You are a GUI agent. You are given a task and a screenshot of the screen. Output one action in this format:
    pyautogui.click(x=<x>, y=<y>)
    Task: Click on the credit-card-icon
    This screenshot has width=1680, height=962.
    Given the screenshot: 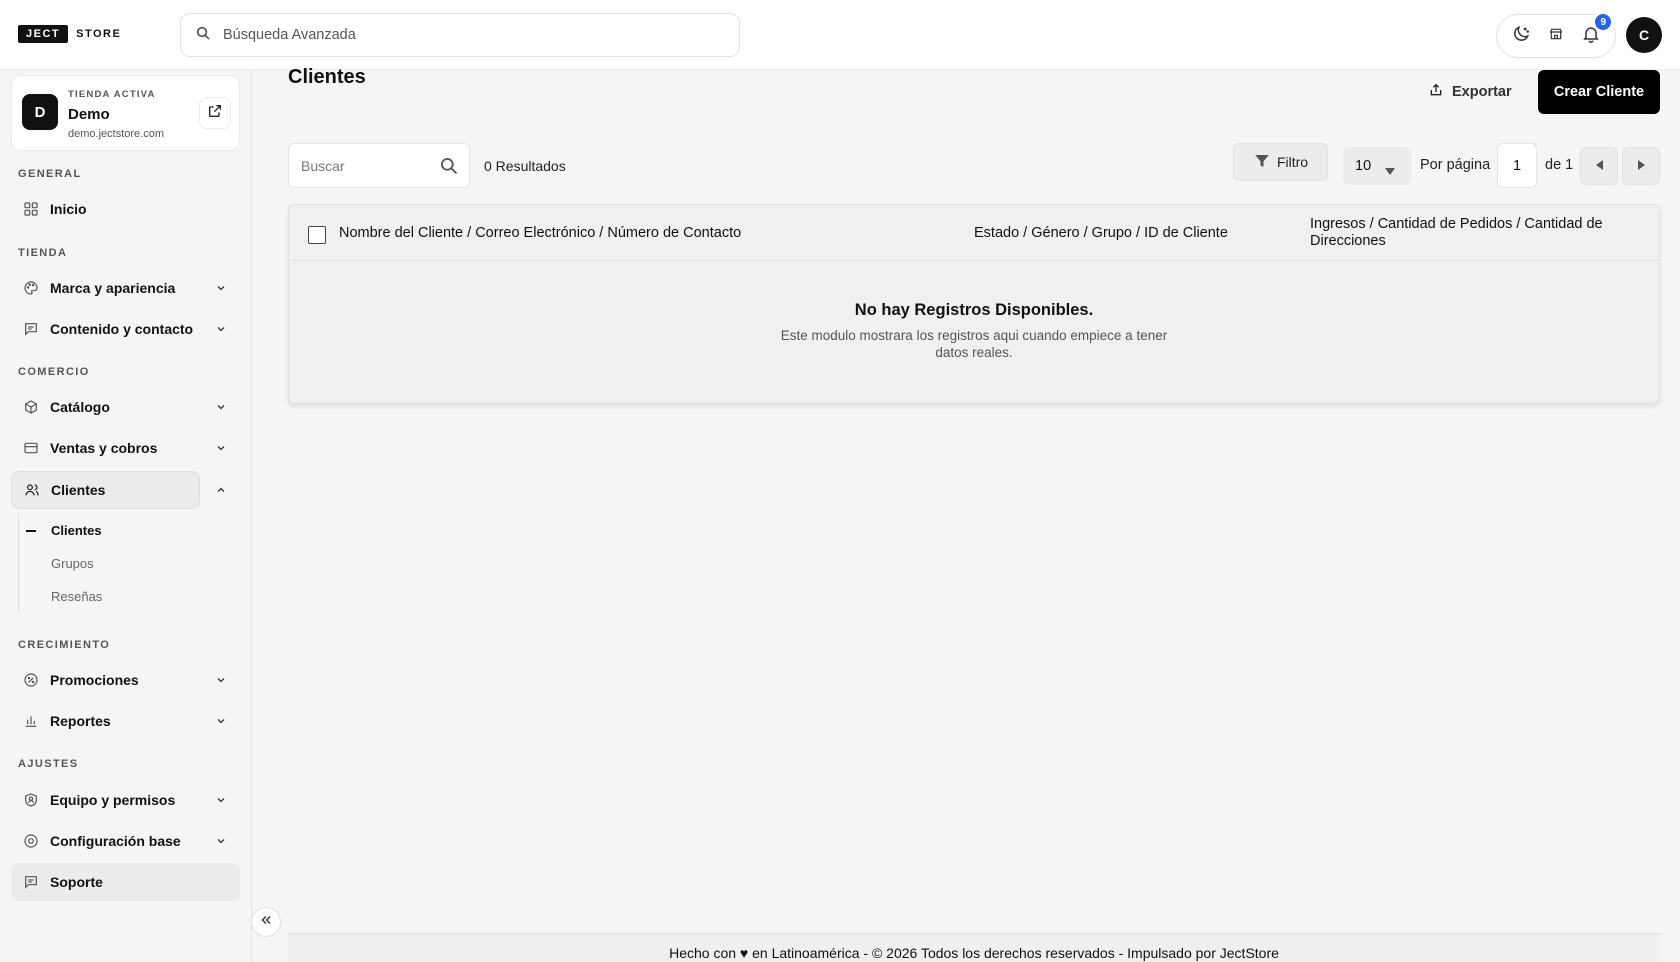 What is the action you would take?
    pyautogui.click(x=31, y=448)
    